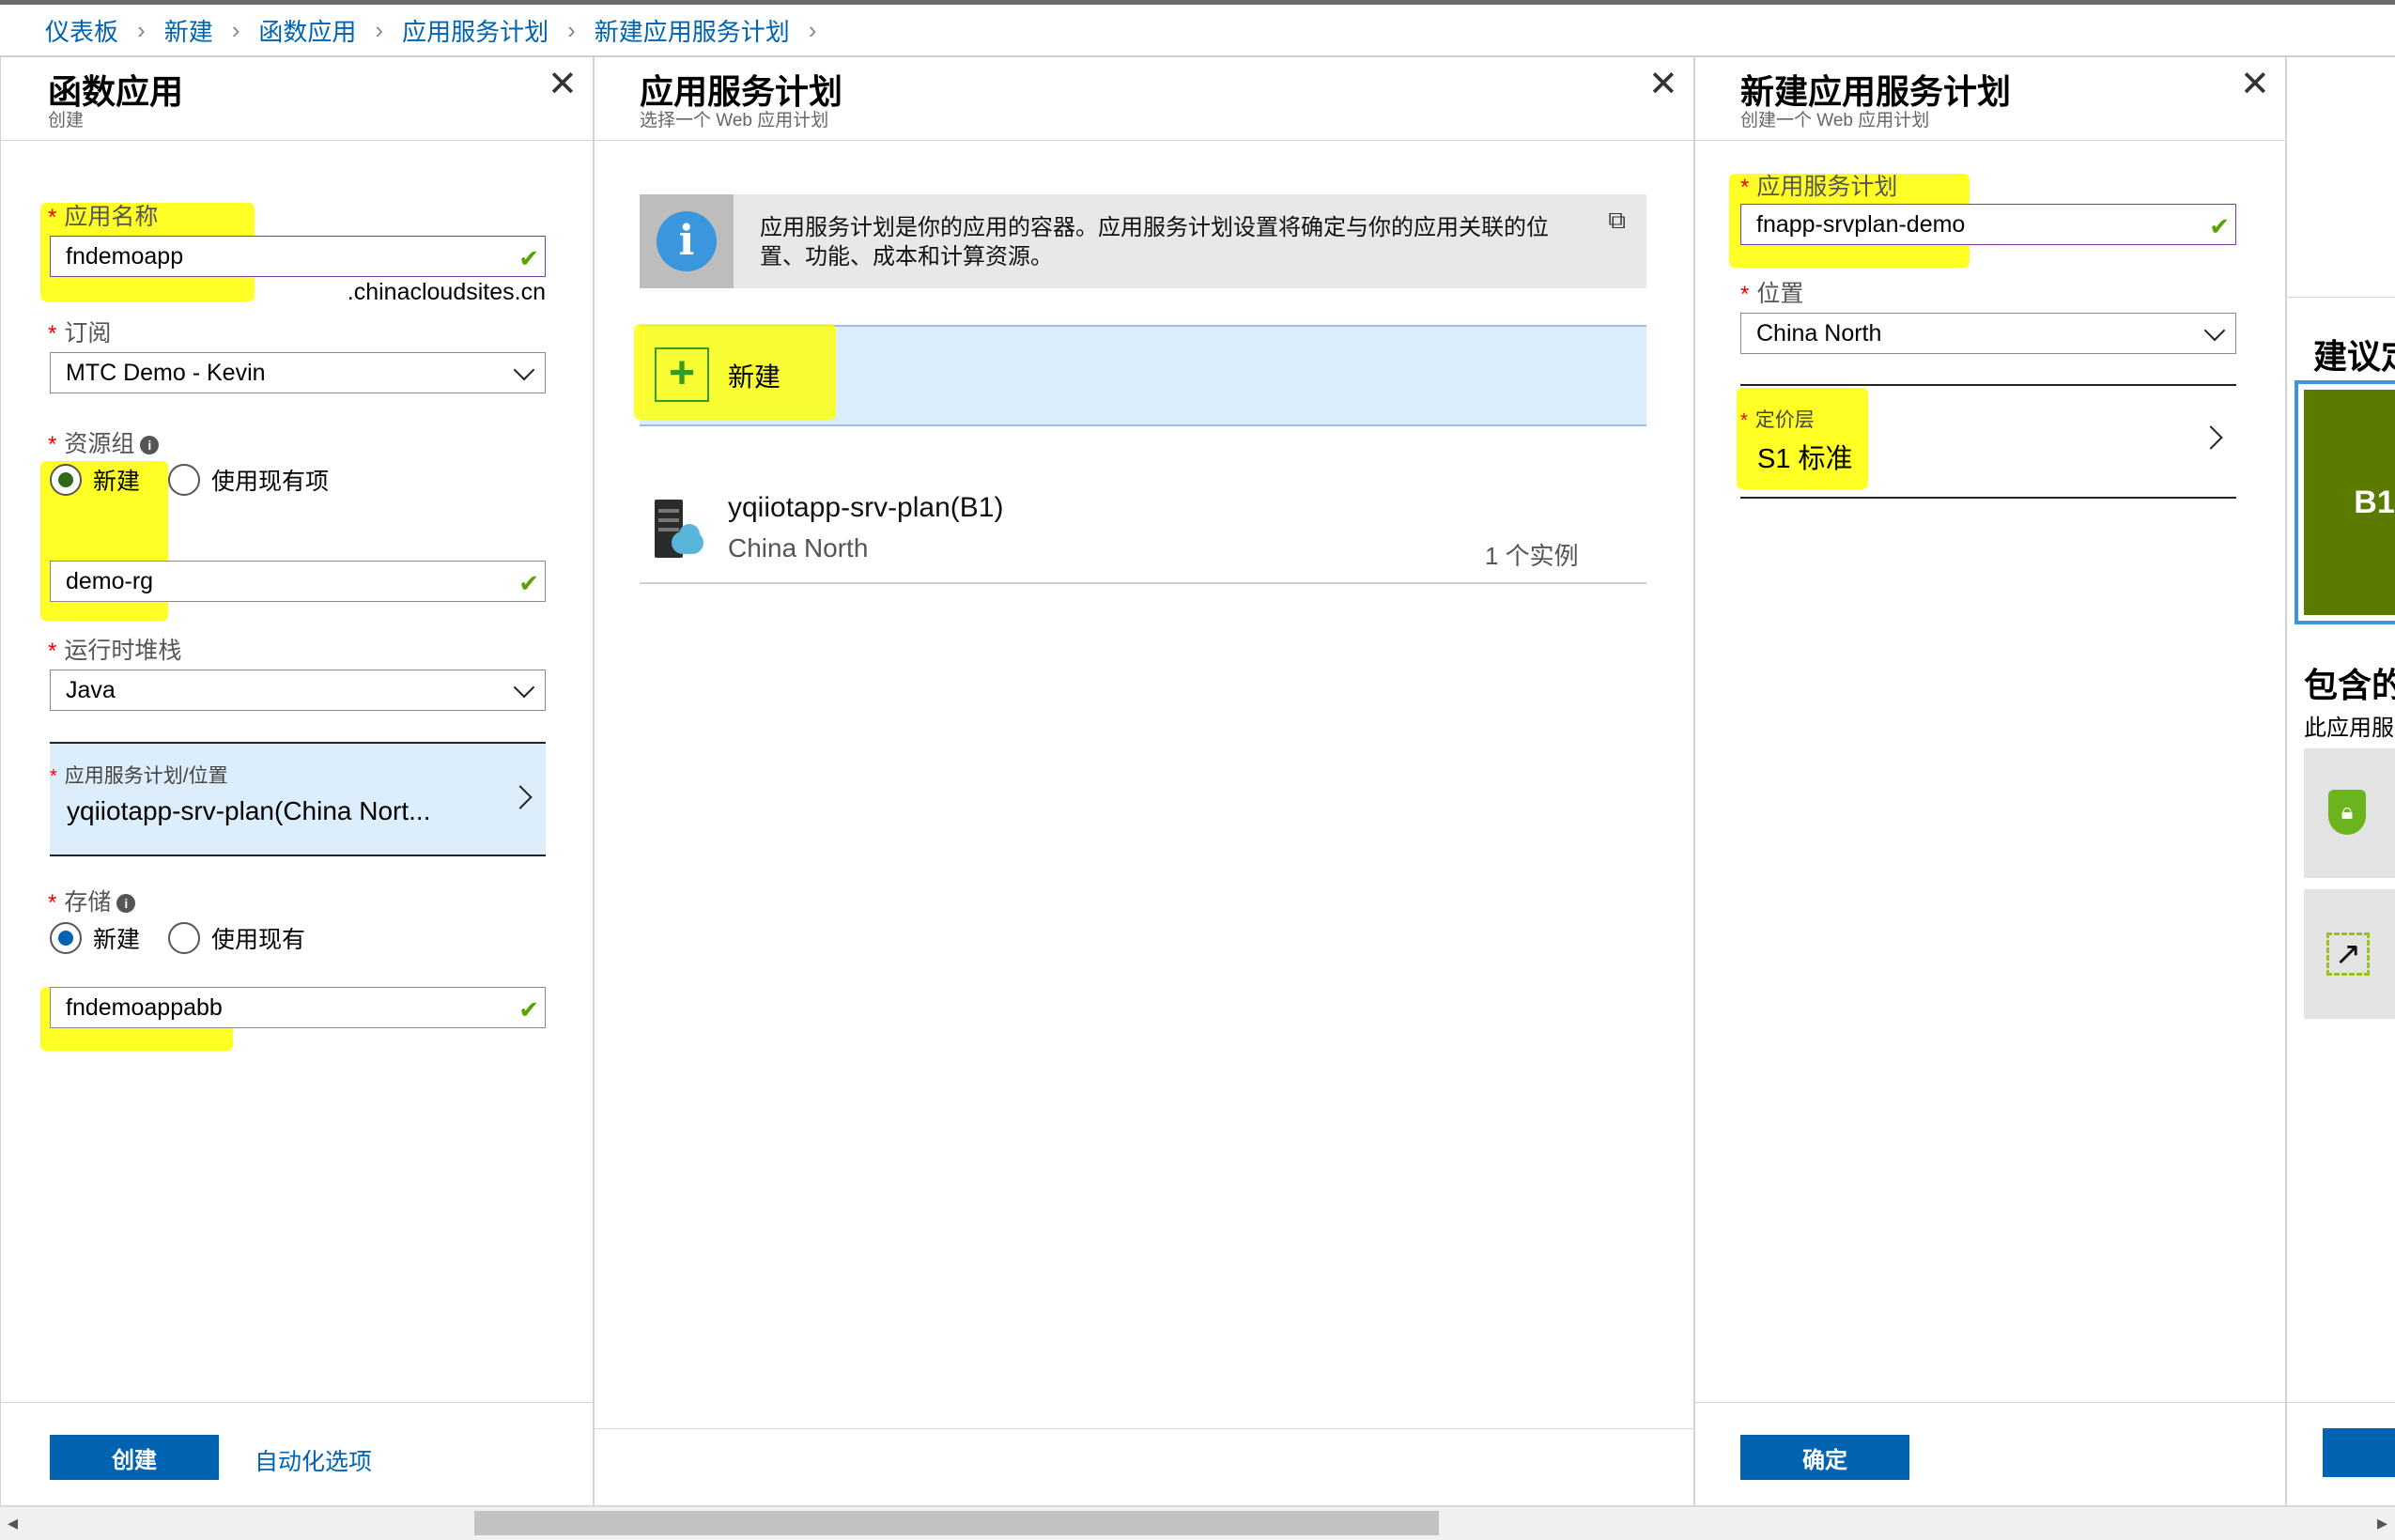  Describe the element at coordinates (144, 1007) in the screenshot. I see `storage-value: fndemoappabb` at that location.